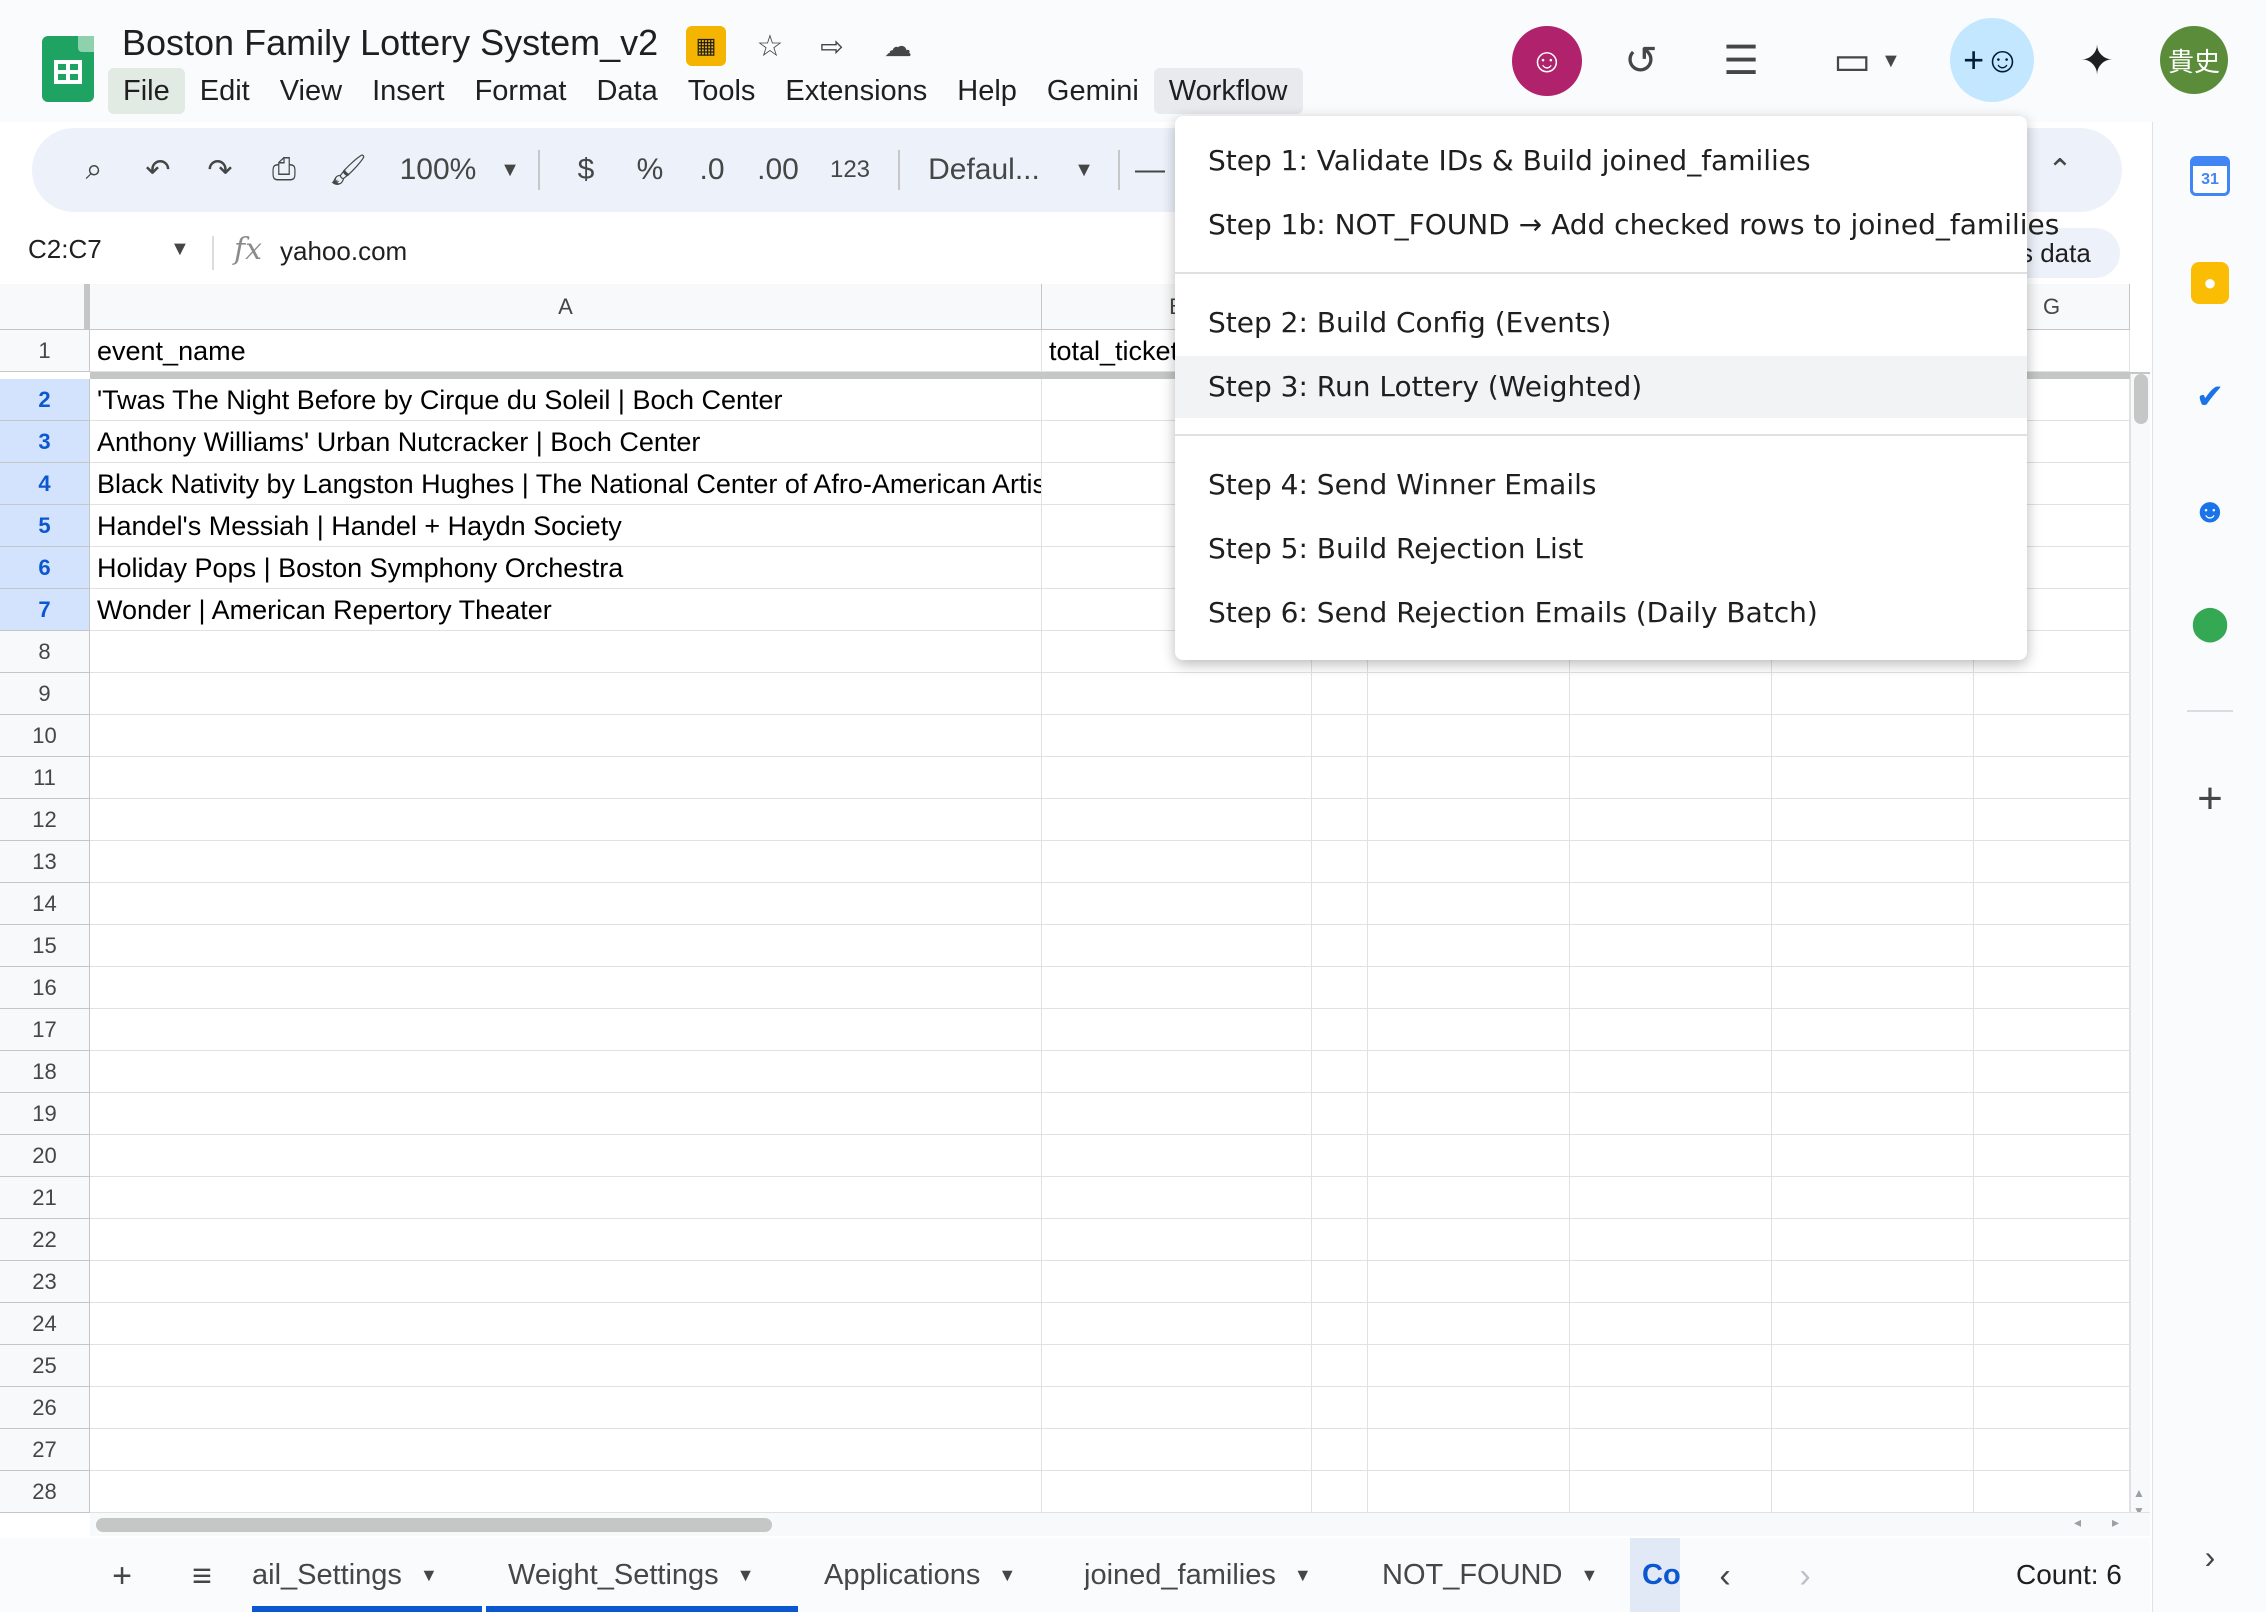  What do you see at coordinates (2210, 511) in the screenshot?
I see `contacts-icon: ☻` at bounding box center [2210, 511].